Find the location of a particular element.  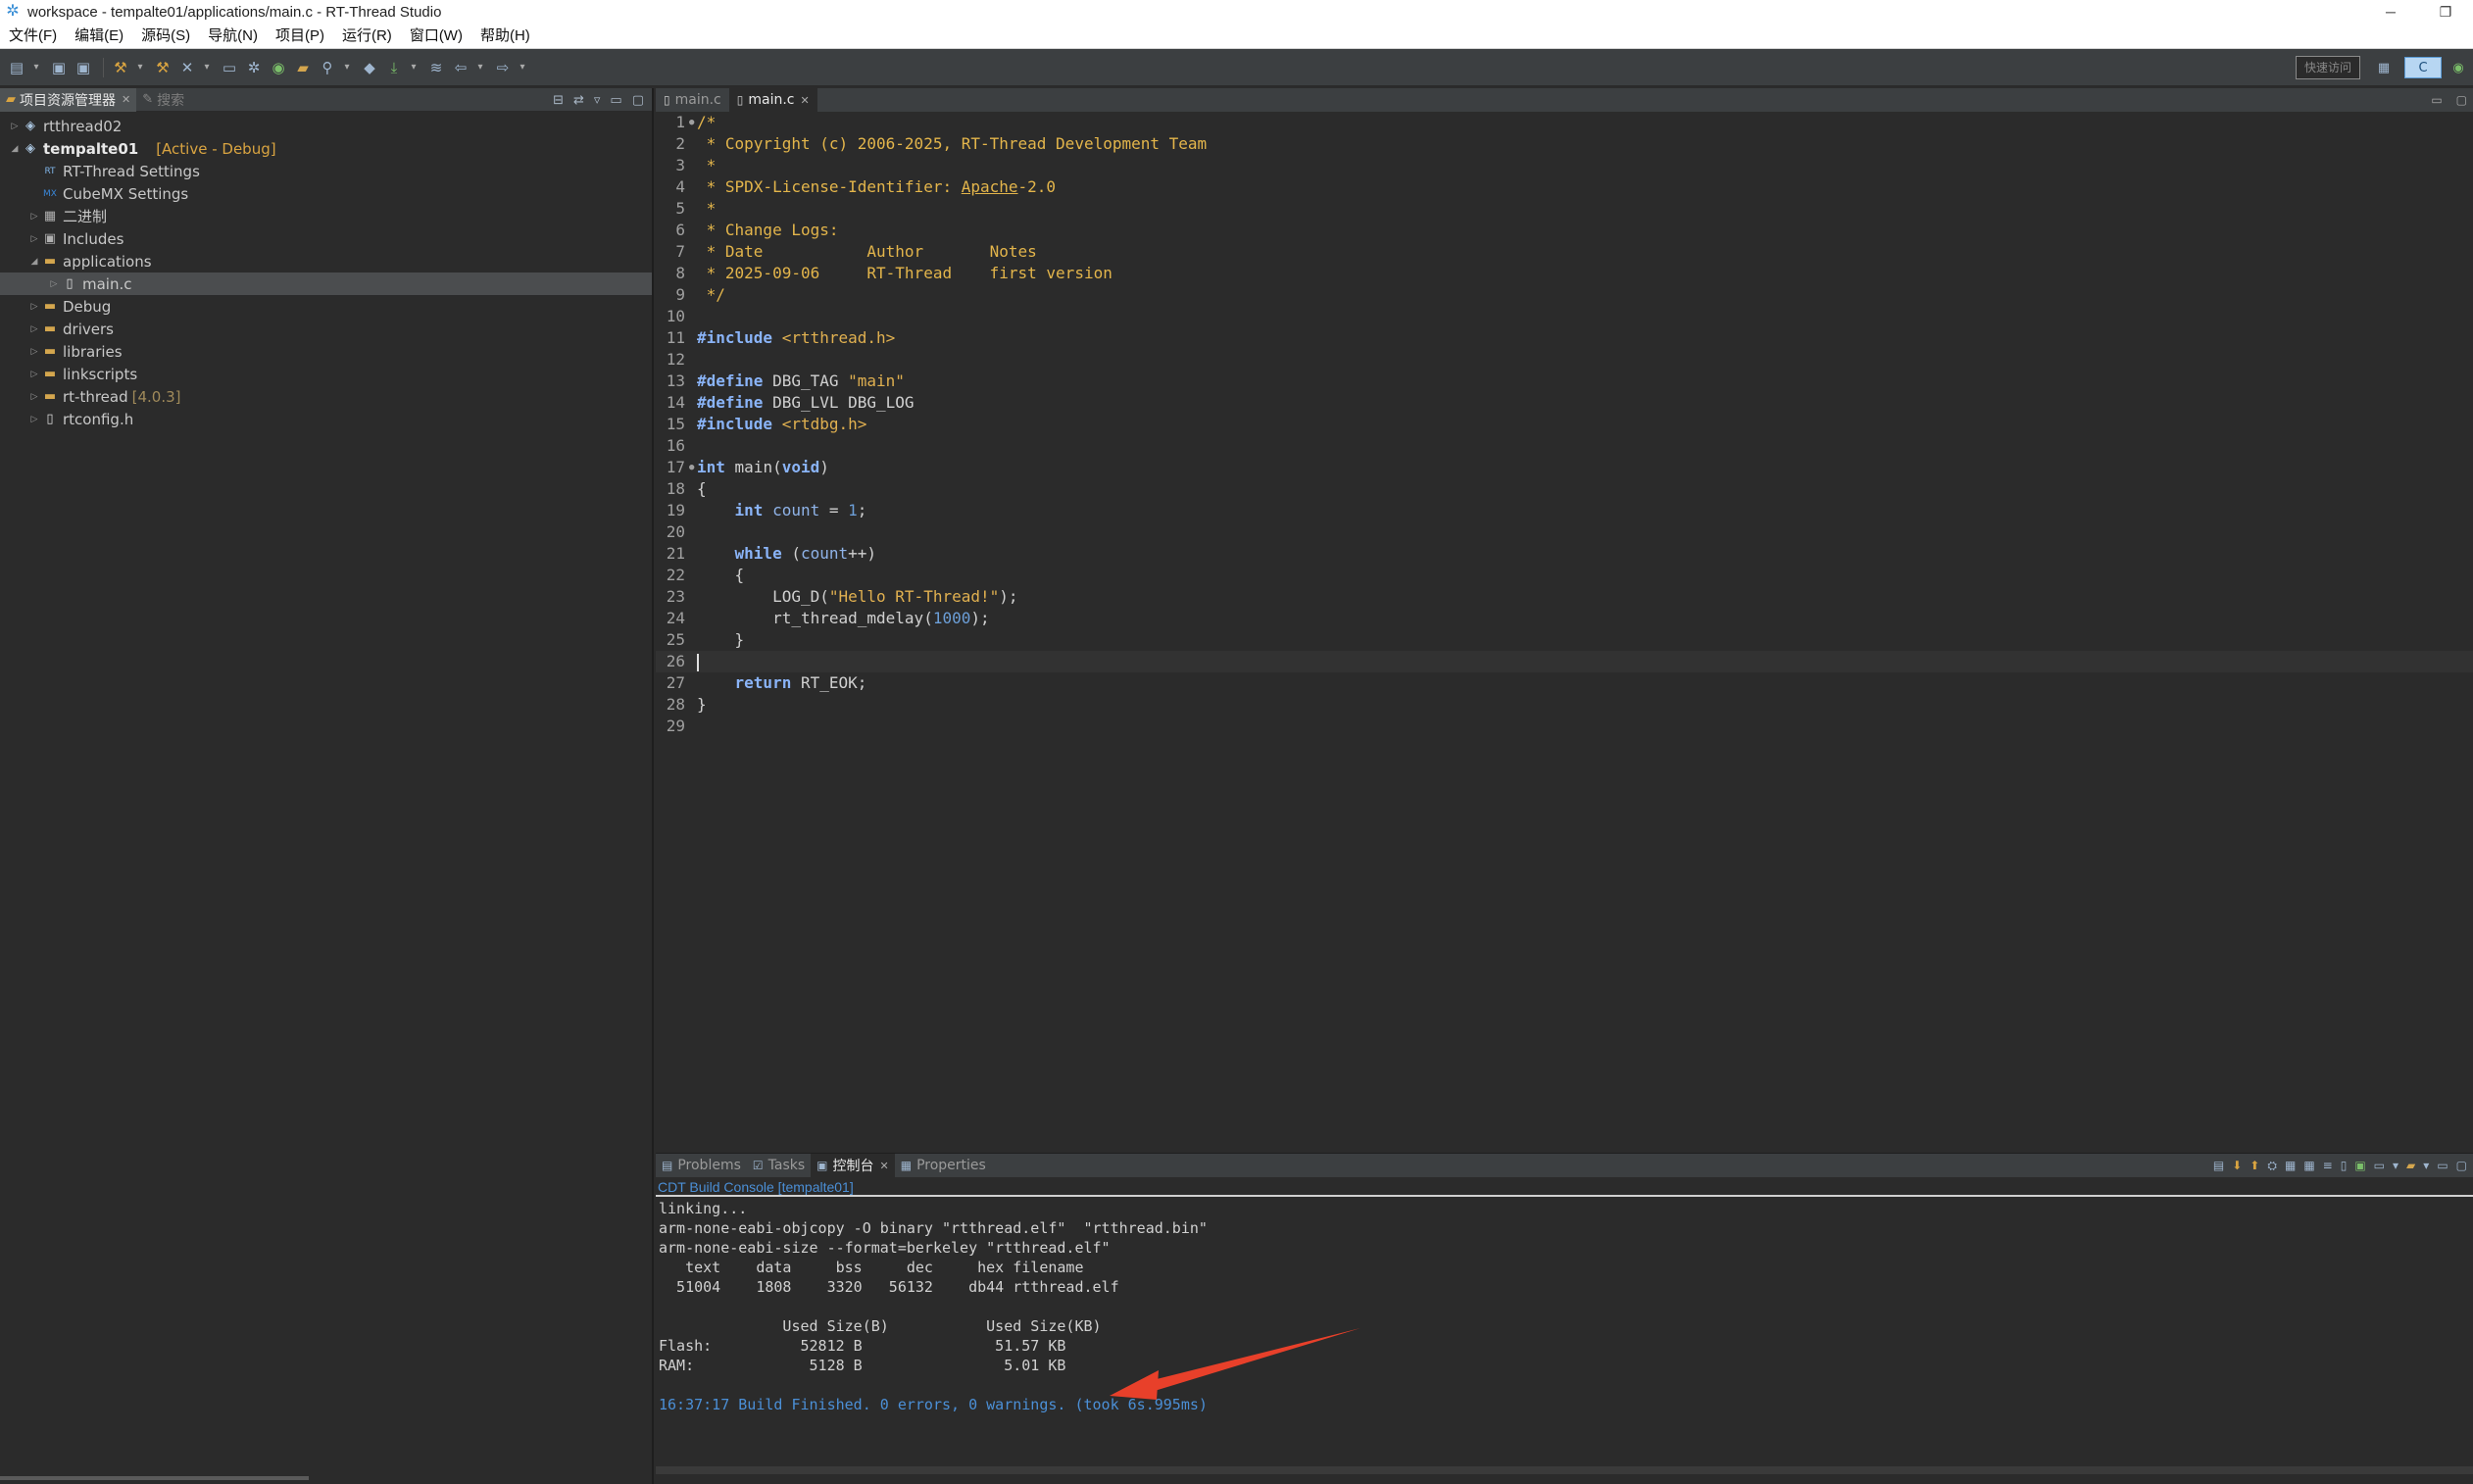

search-dropdown-icon: ▾ is located at coordinates (347, 67).